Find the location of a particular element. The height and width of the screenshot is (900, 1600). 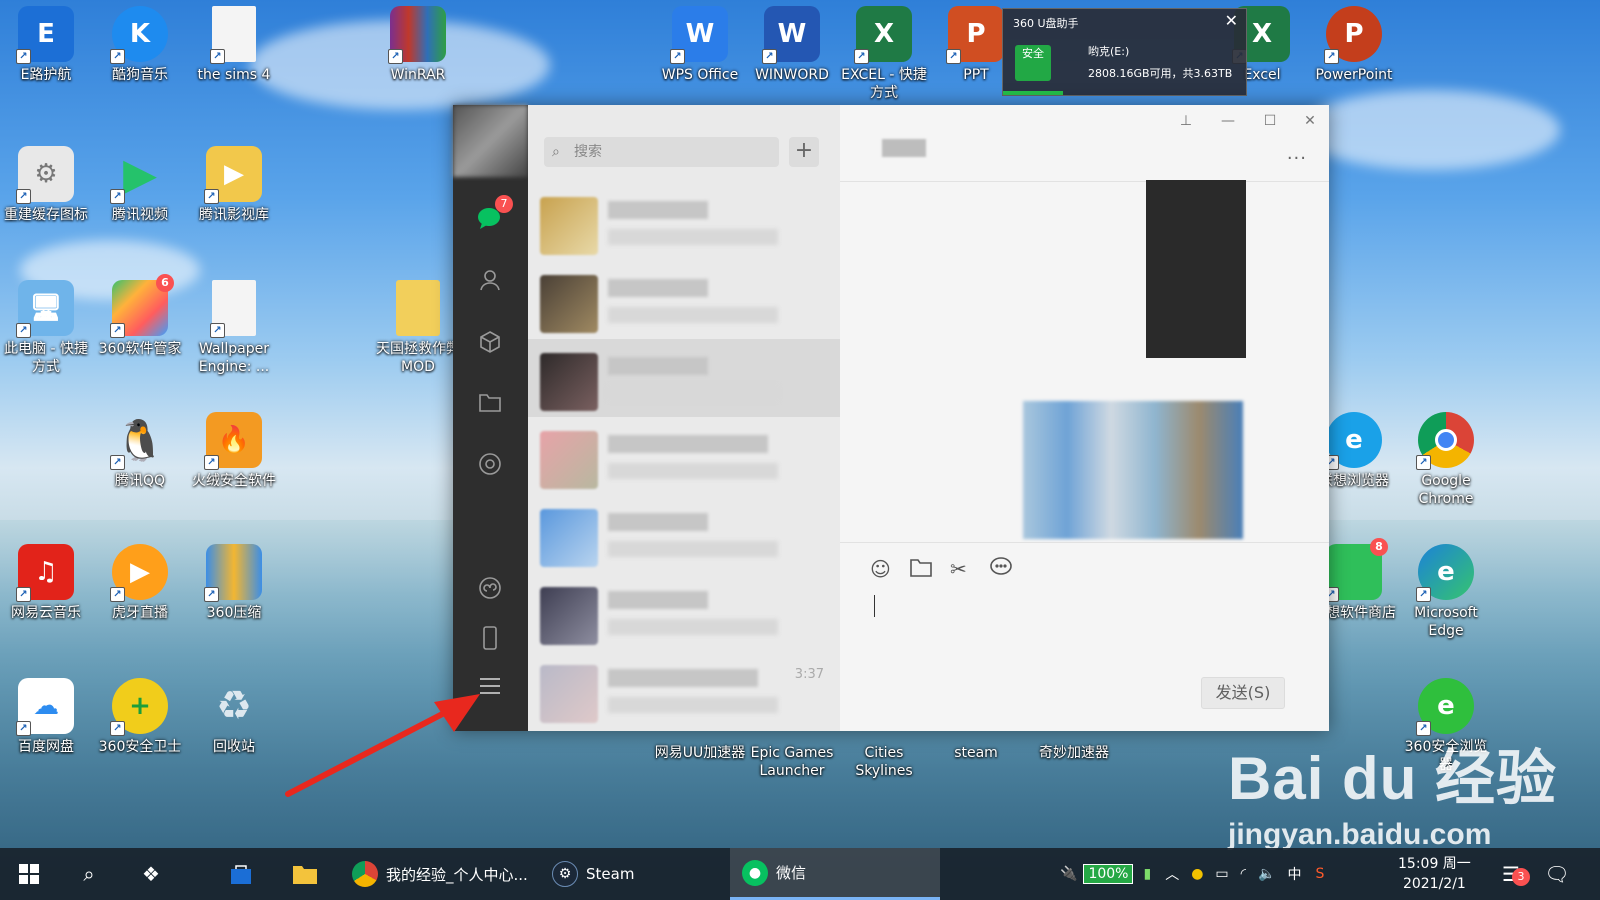

list-item: 3:37 is located at coordinates (684, 690).